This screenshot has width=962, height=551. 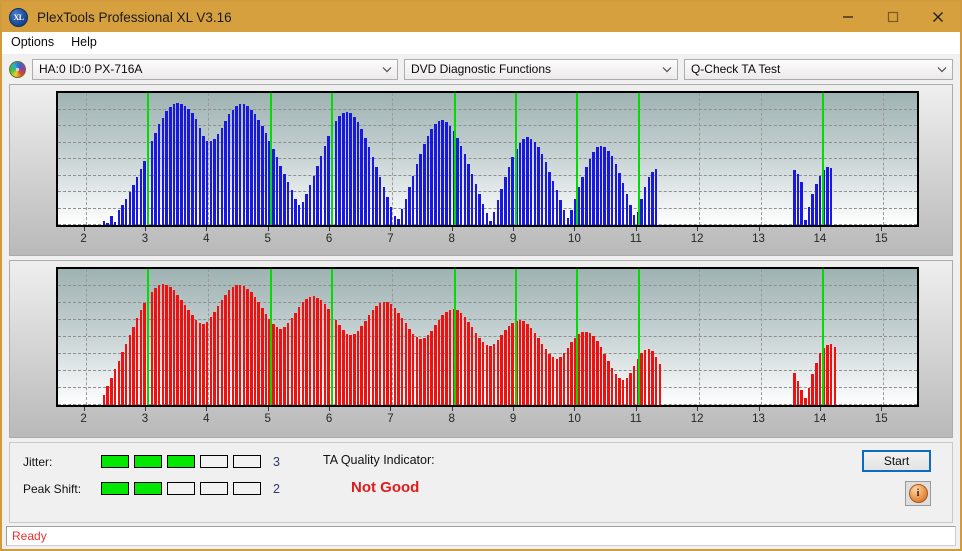 I want to click on menu-item-options: Options, so click(x=35, y=42).